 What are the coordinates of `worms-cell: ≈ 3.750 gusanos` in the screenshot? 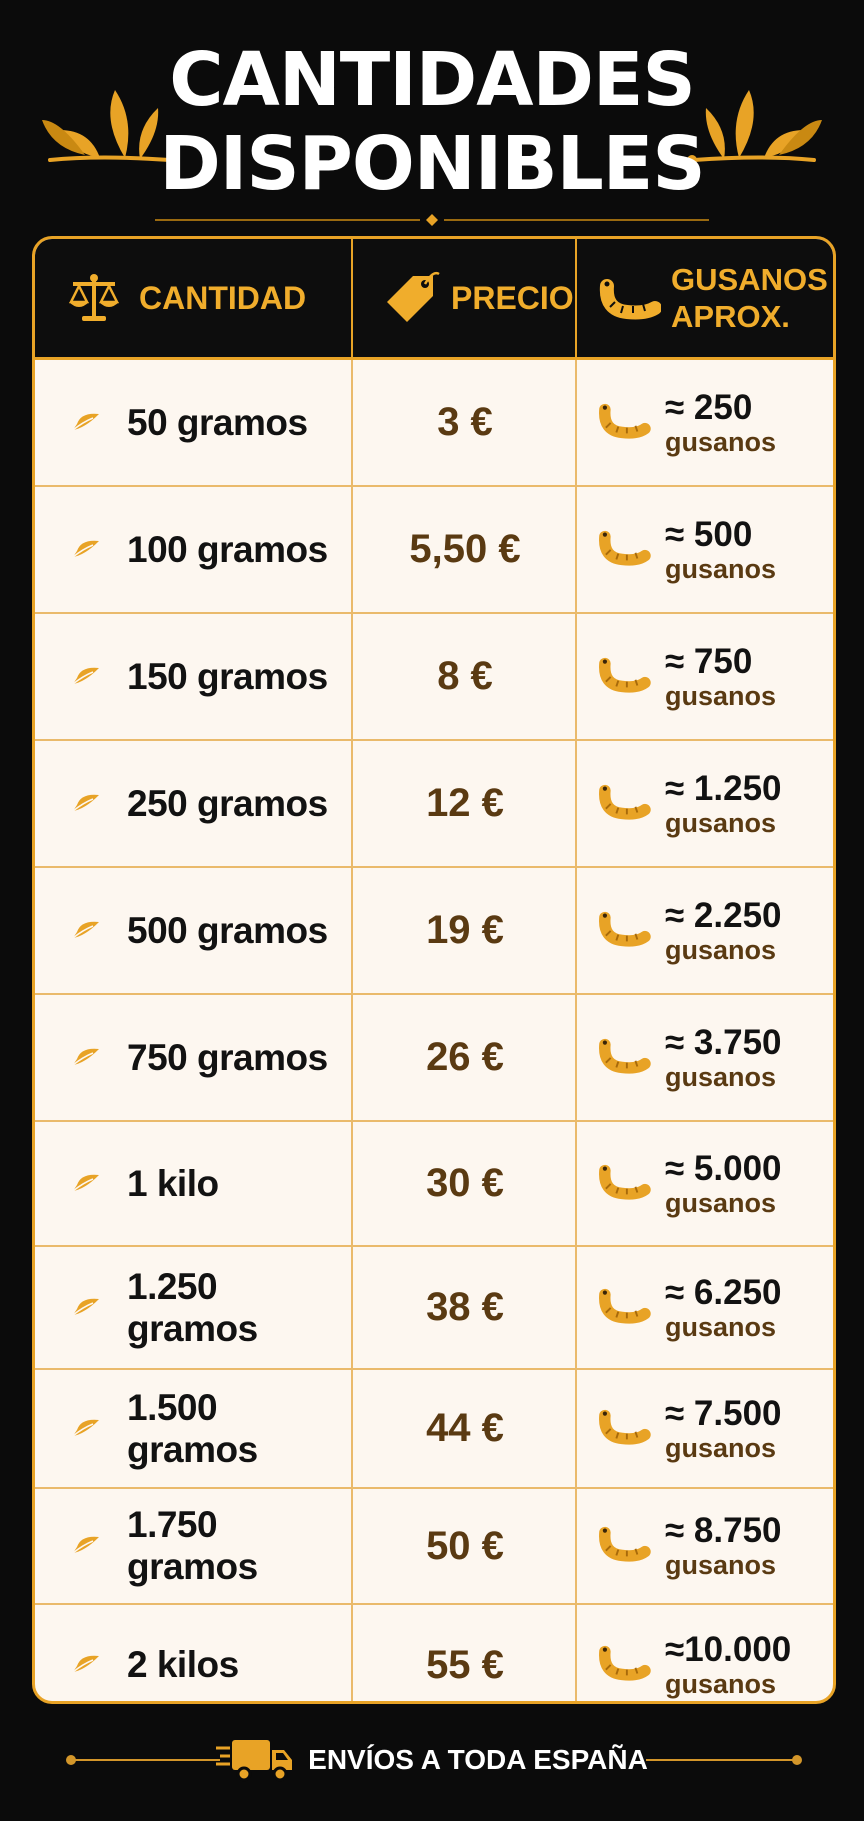 It's located at (704, 1057).